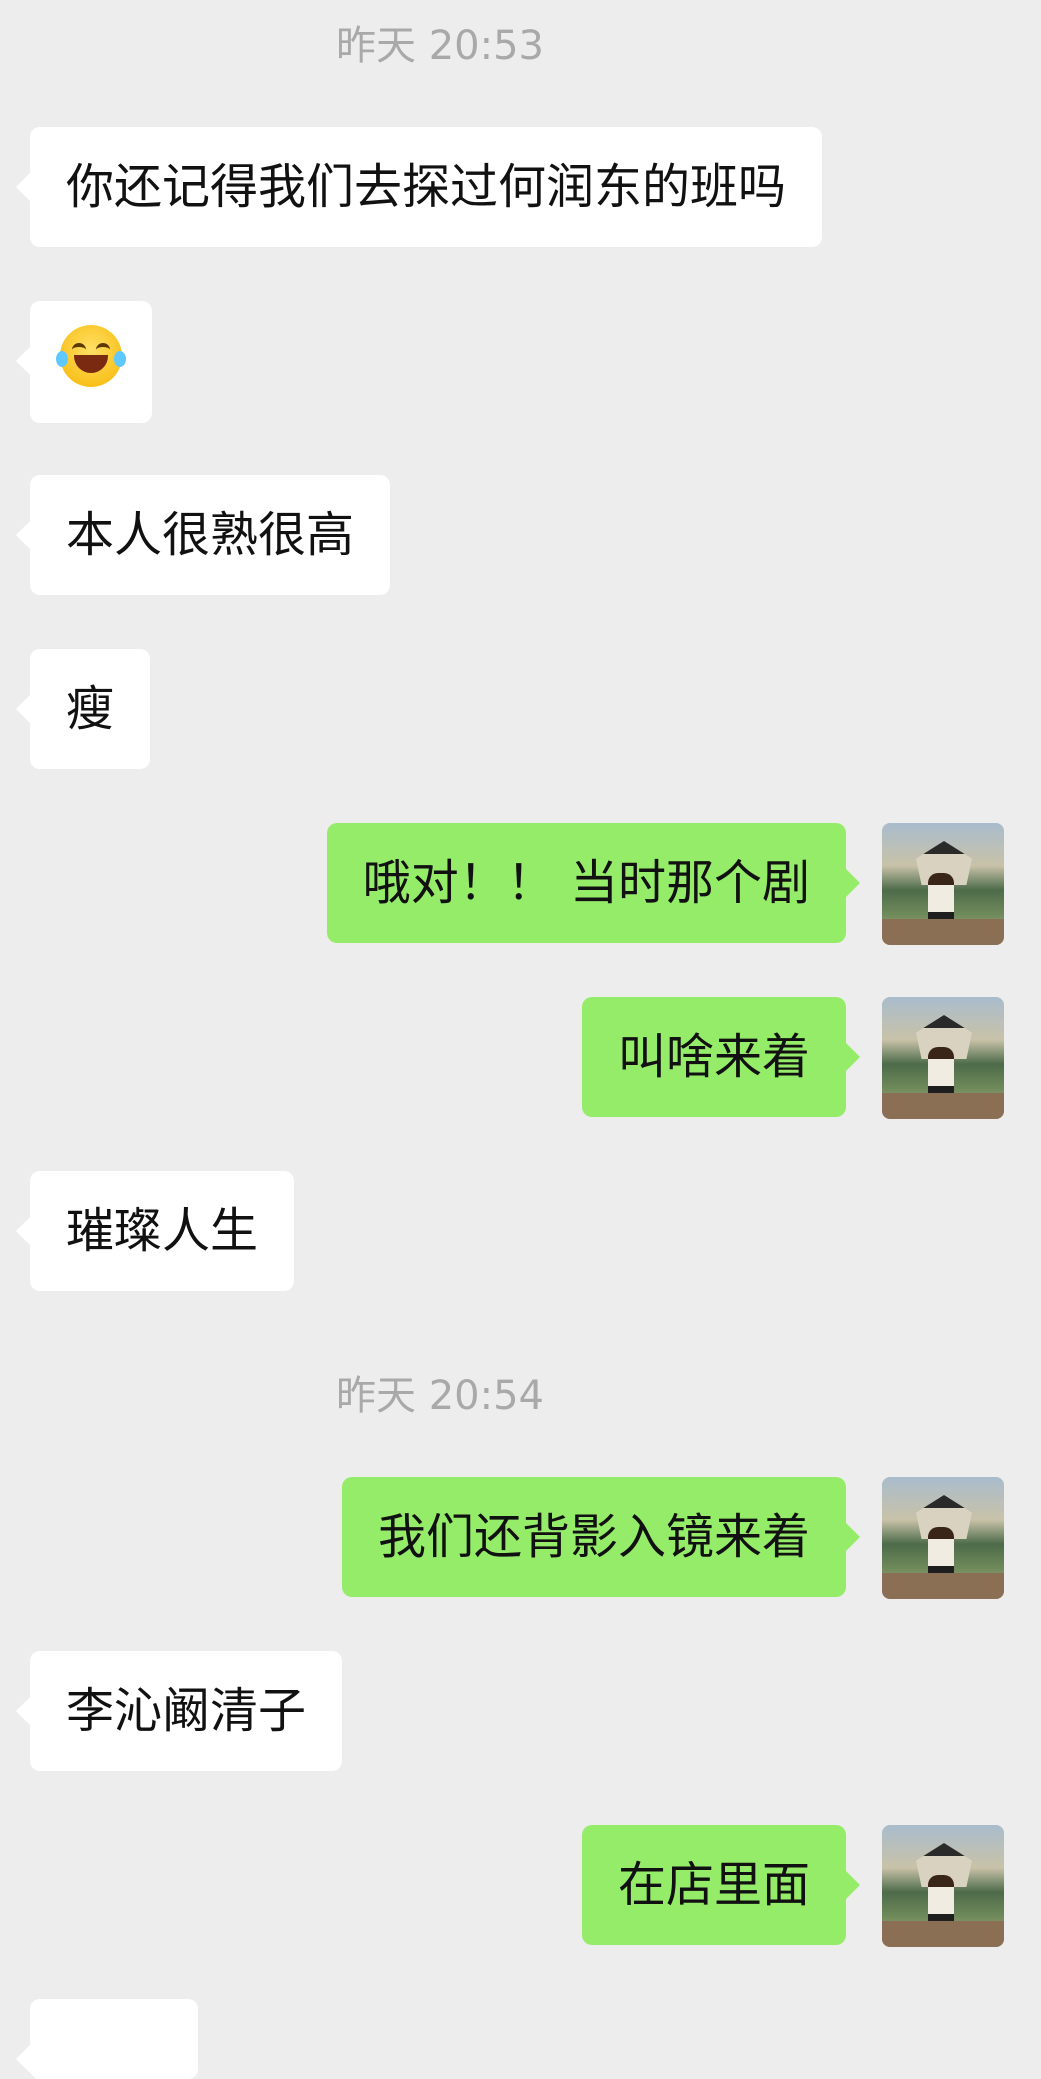 The height and width of the screenshot is (2079, 1041). I want to click on outgoing-message: 叫啥来着, so click(721, 1057).